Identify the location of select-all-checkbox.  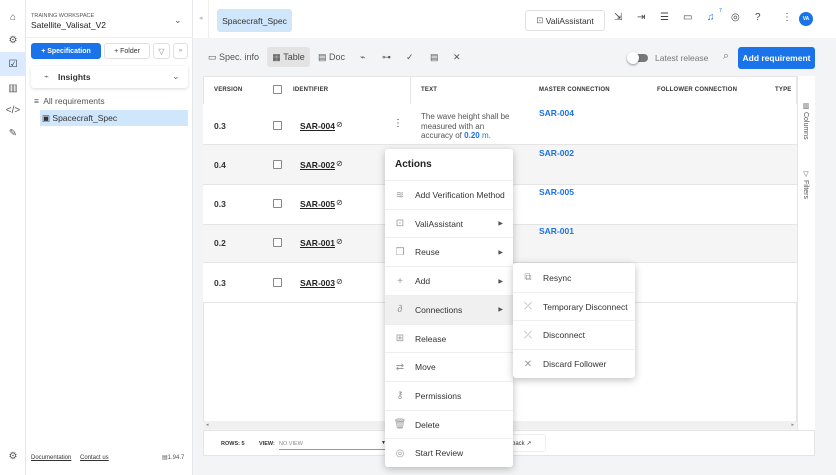
(277, 89).